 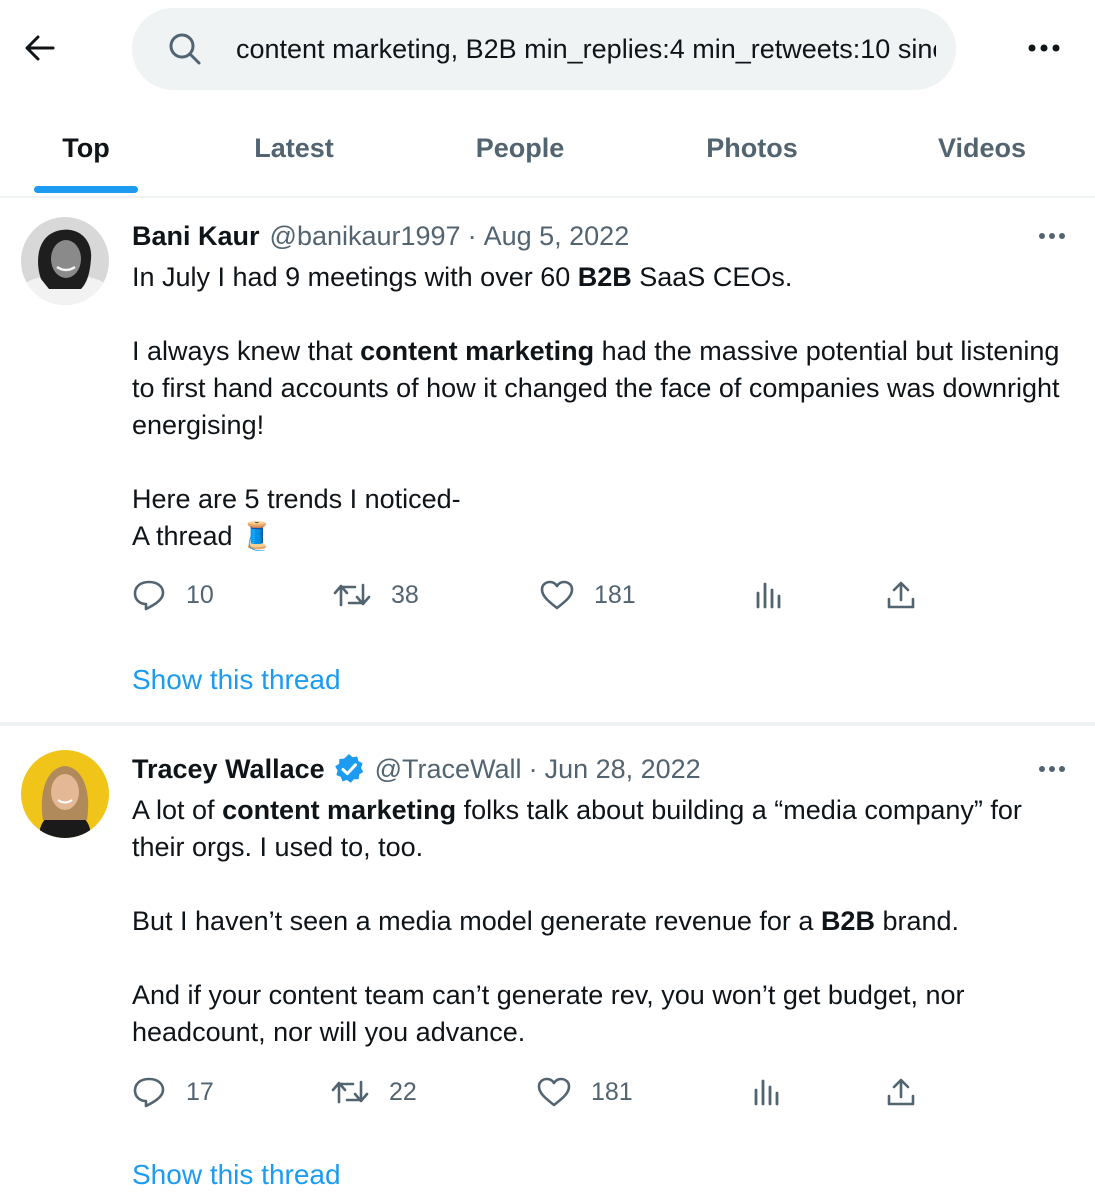 I want to click on tweet-date: Jun 28, 2022, so click(x=623, y=769).